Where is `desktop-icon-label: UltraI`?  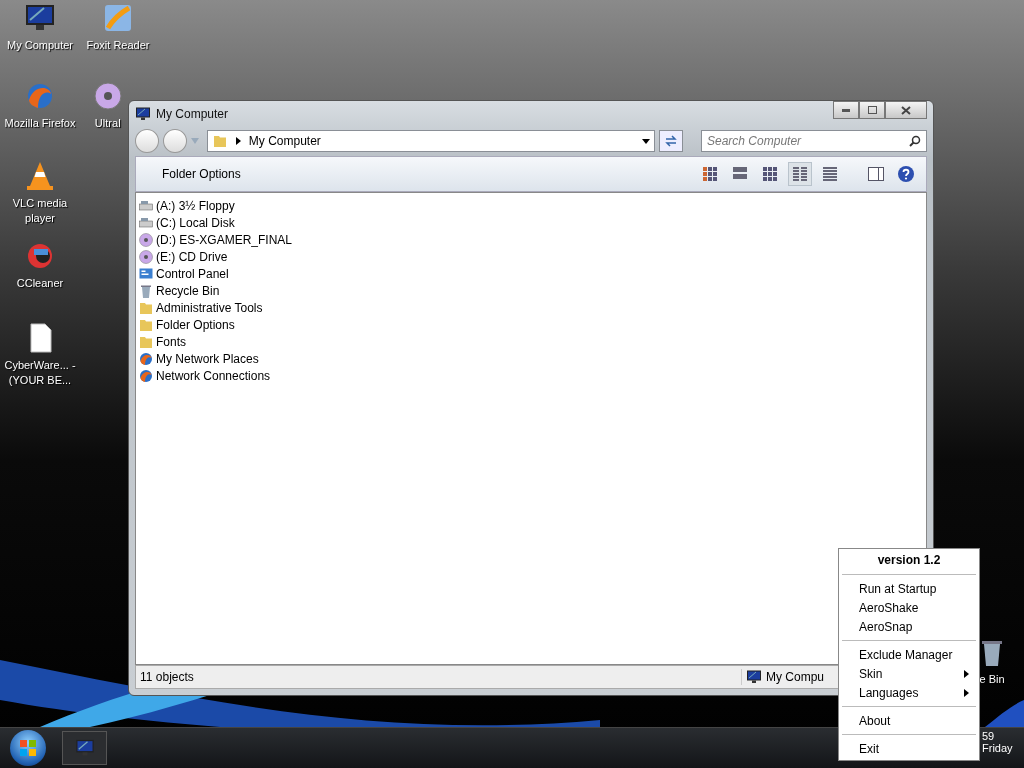 desktop-icon-label: UltraI is located at coordinates (108, 123).